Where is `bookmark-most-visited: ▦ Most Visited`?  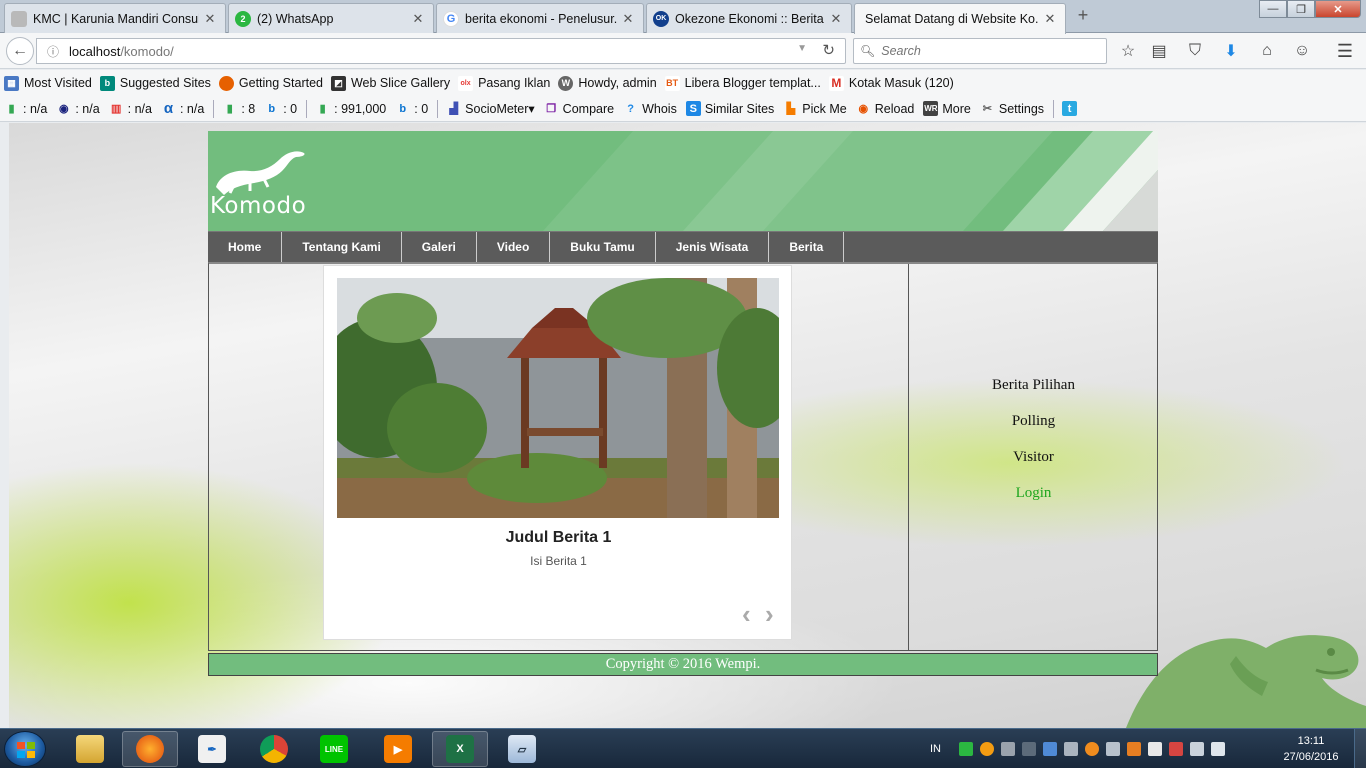
bookmark-most-visited: ▦ Most Visited is located at coordinates (48, 83).